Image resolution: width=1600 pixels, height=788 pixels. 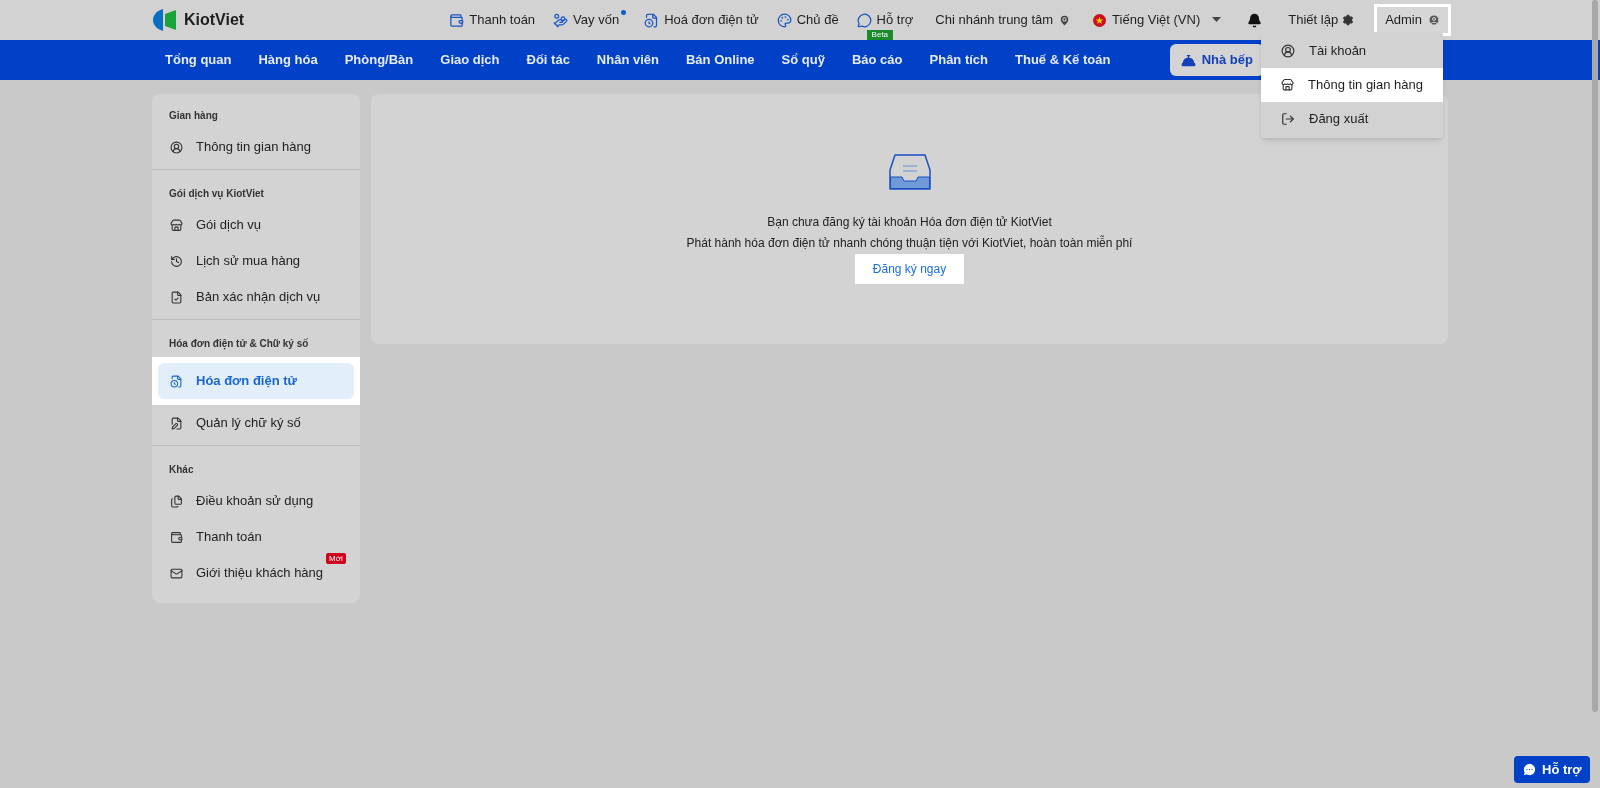 What do you see at coordinates (198, 60) in the screenshot?
I see `nav-tab: Tổng quan` at bounding box center [198, 60].